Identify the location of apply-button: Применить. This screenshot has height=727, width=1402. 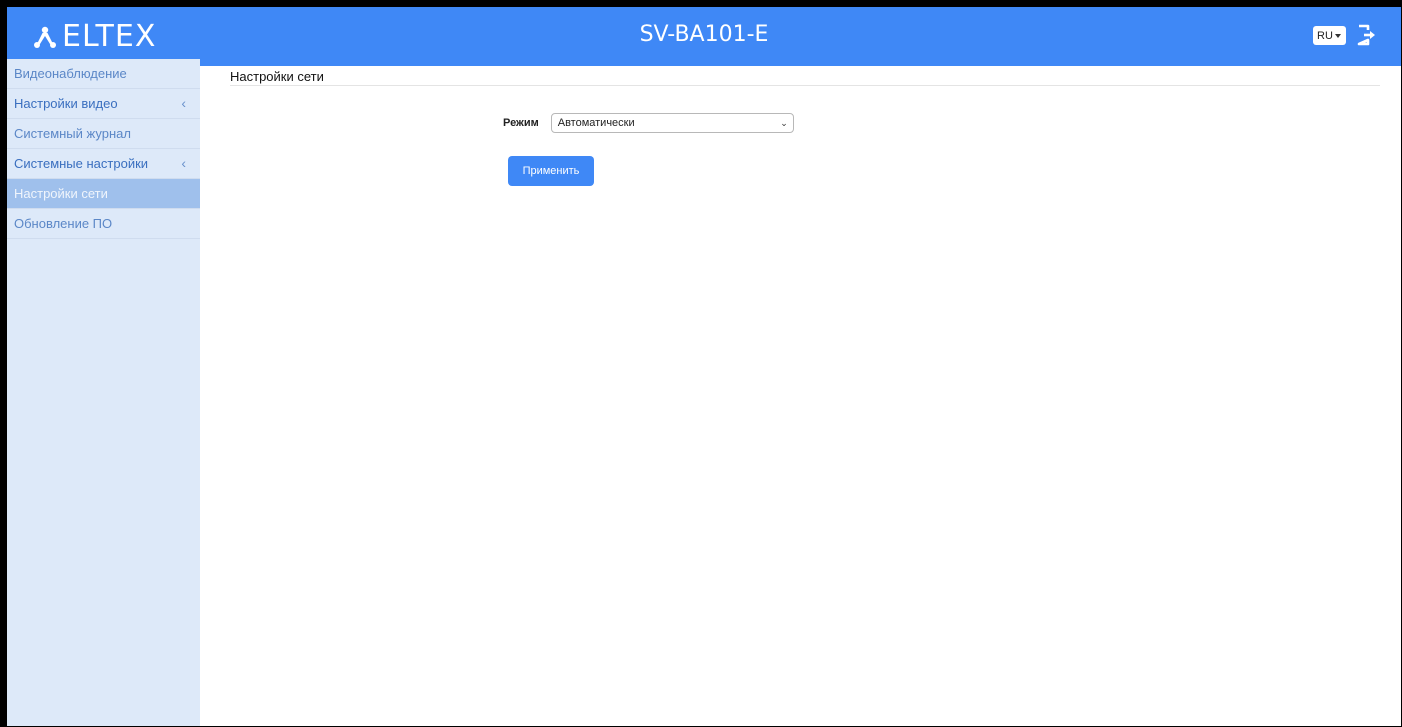
(551, 171).